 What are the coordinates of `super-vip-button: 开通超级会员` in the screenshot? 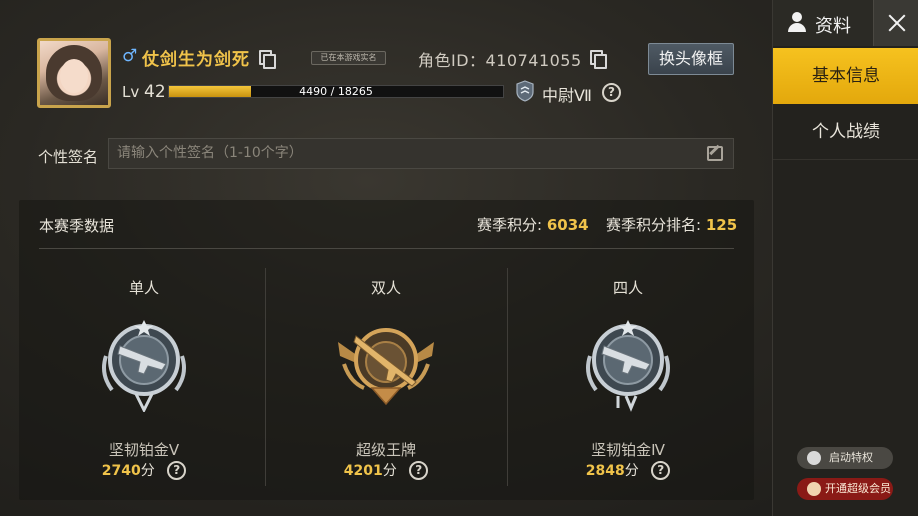 It's located at (845, 489).